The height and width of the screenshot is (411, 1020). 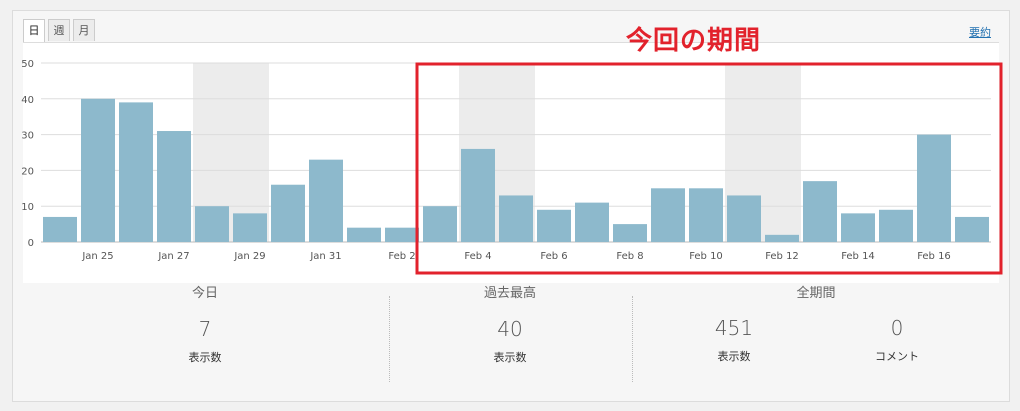 What do you see at coordinates (897, 328) in the screenshot?
I see `stat-alltime-comments-value: 0` at bounding box center [897, 328].